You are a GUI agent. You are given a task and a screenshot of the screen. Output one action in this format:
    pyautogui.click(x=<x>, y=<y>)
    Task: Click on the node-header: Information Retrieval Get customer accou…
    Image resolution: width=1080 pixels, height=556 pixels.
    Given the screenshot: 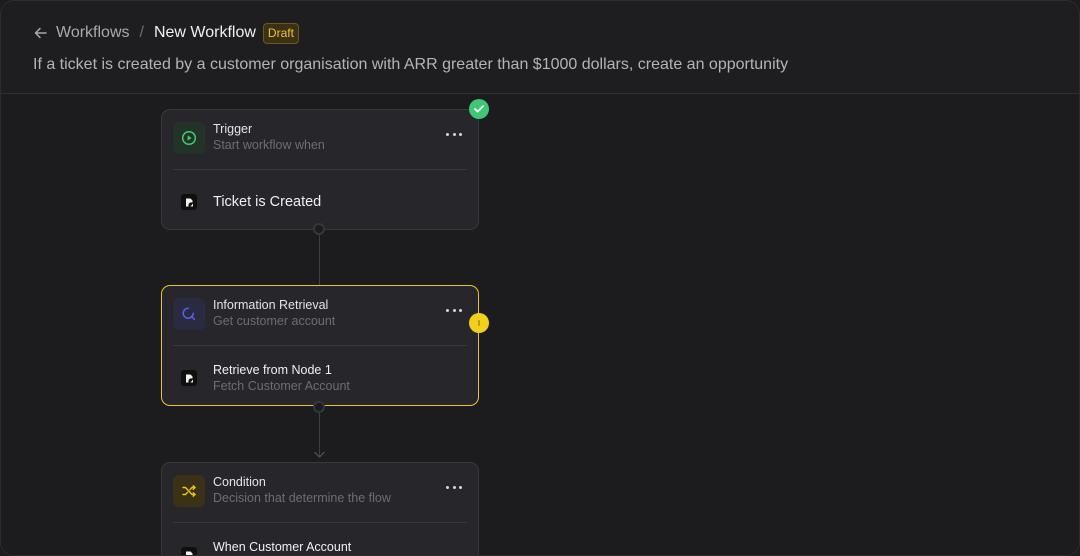 What is the action you would take?
    pyautogui.click(x=320, y=316)
    